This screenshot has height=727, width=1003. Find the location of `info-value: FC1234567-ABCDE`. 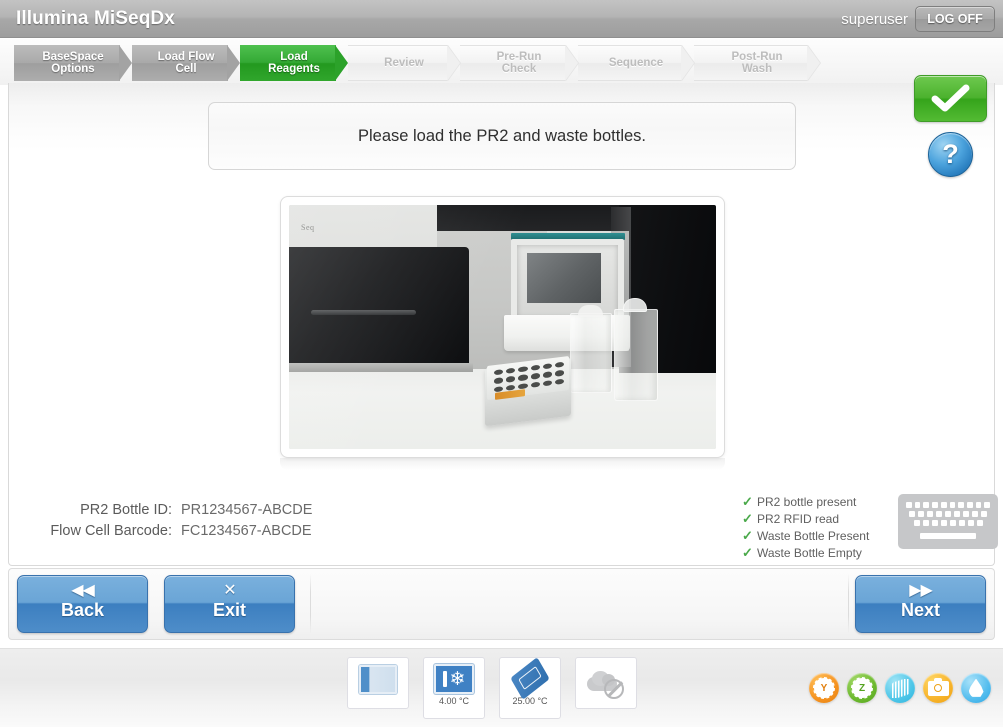

info-value: FC1234567-ABCDE is located at coordinates (246, 530).